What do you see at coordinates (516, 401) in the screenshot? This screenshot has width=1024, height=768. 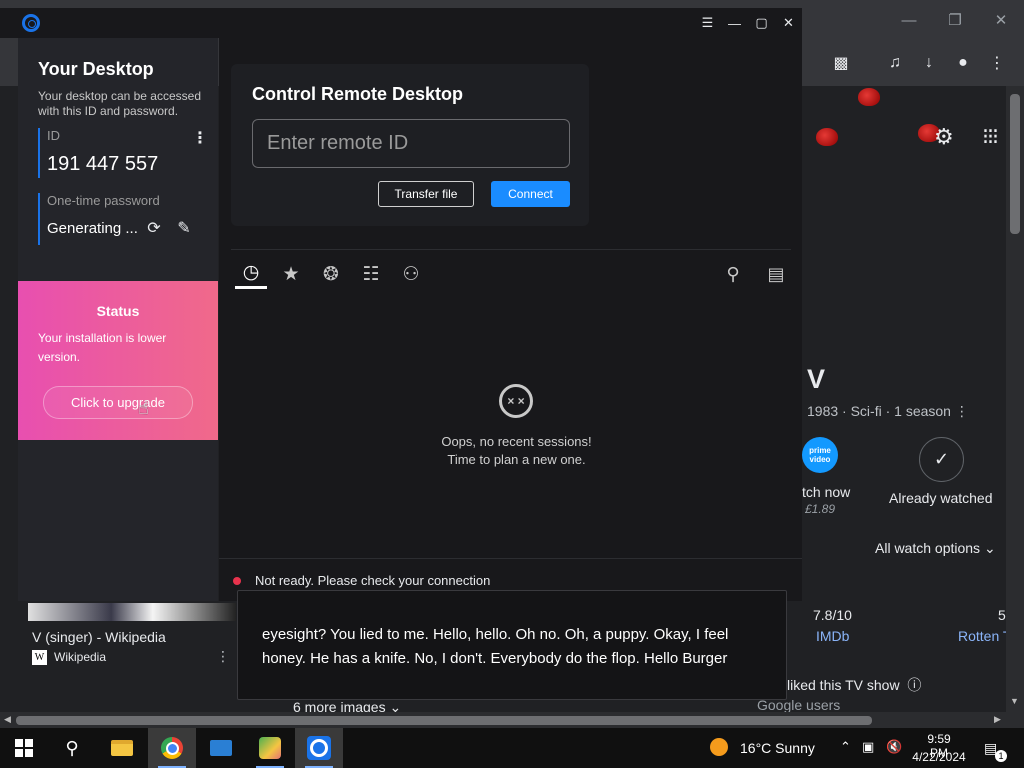 I see `sad-face-icon: × ×` at bounding box center [516, 401].